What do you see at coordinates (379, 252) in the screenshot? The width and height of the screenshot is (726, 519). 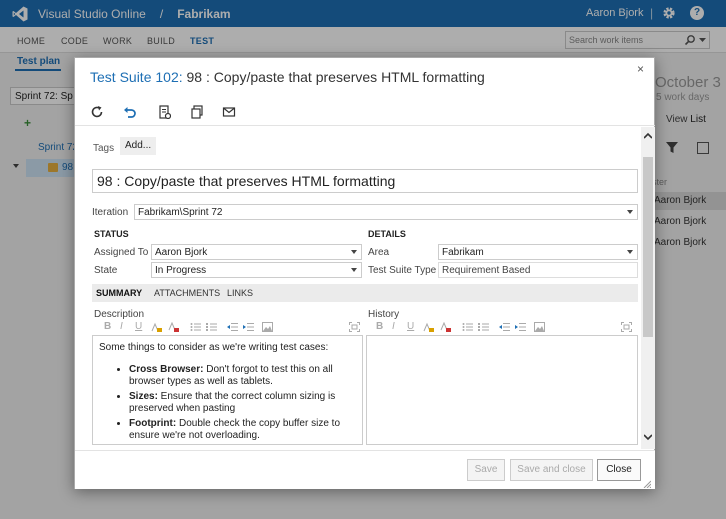 I see `area-label: Area` at bounding box center [379, 252].